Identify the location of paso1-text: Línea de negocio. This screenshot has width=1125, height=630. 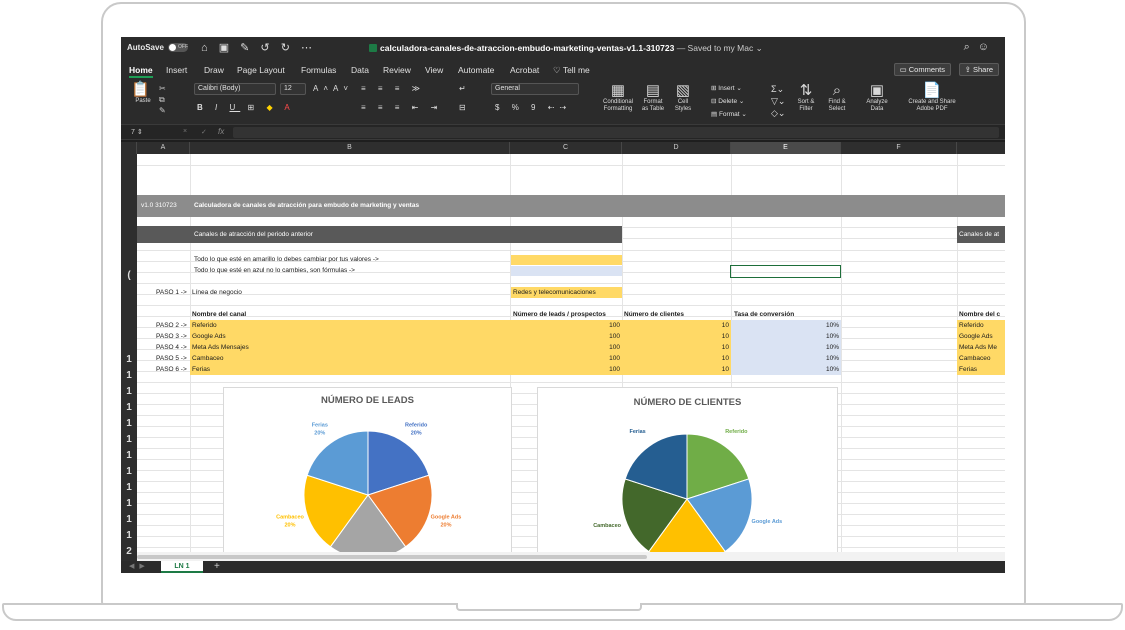
(217, 292).